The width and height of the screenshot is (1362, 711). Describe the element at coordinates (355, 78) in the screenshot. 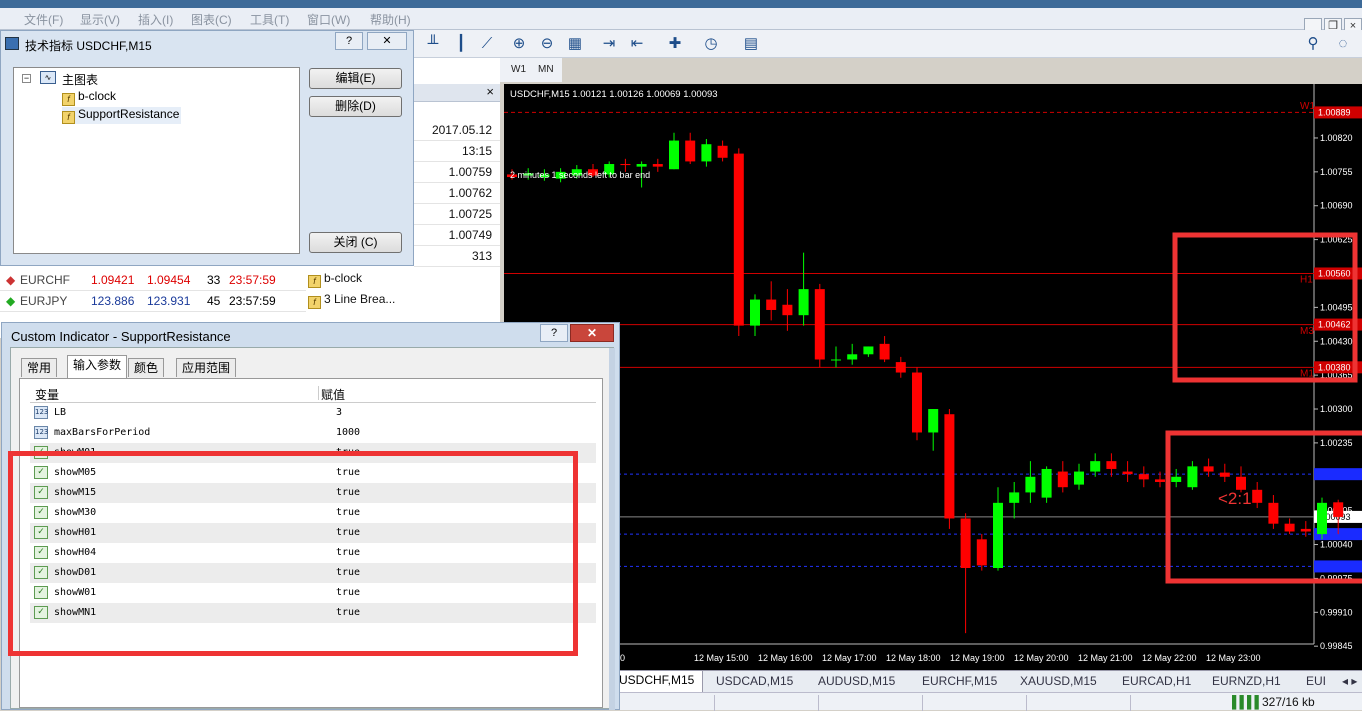

I see `edit-button: 编辑(E)` at that location.